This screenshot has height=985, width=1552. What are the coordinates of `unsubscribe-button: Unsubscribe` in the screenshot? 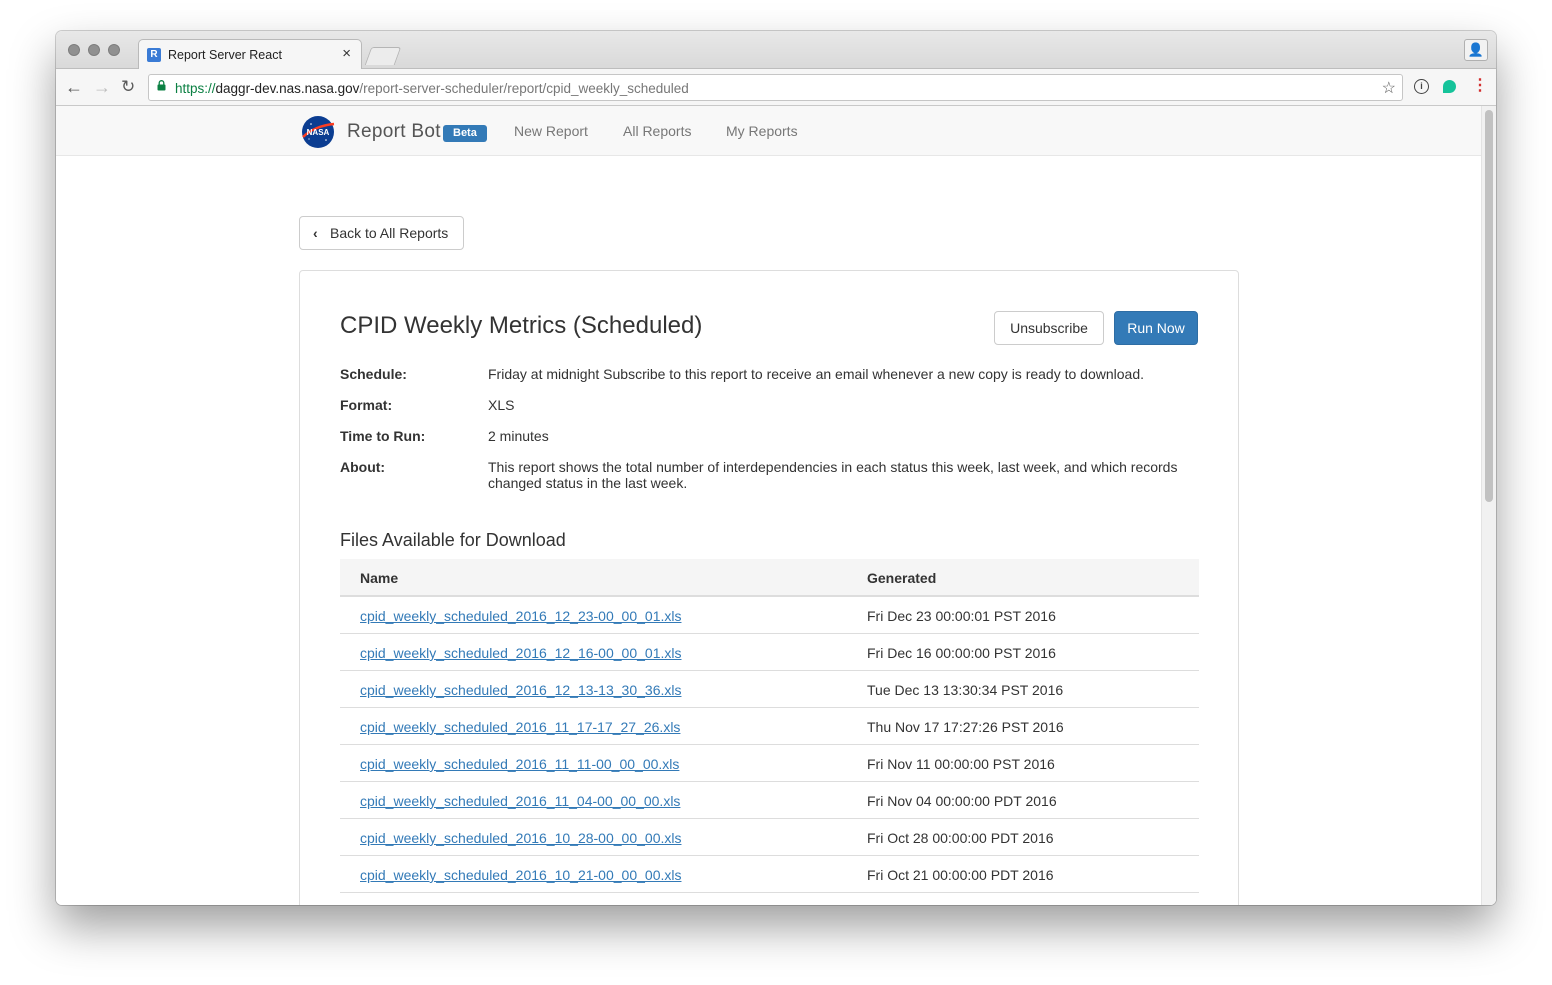 It's located at (1049, 328).